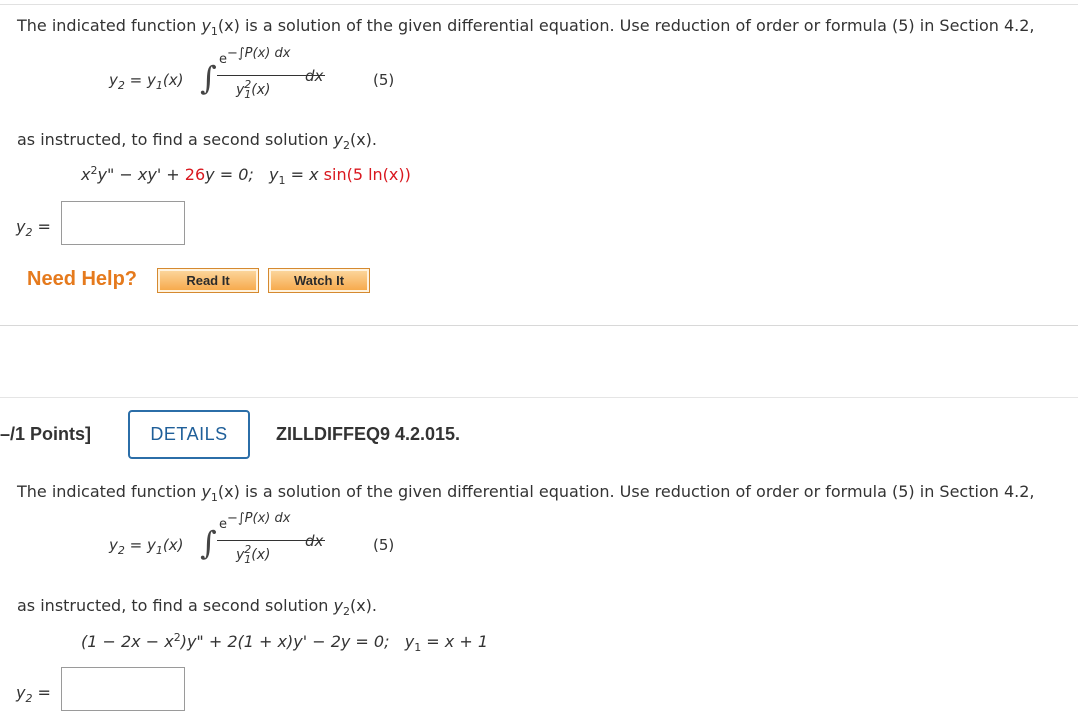 Image resolution: width=1078 pixels, height=723 pixels. I want to click on intro-text: The indicated function, so click(109, 25).